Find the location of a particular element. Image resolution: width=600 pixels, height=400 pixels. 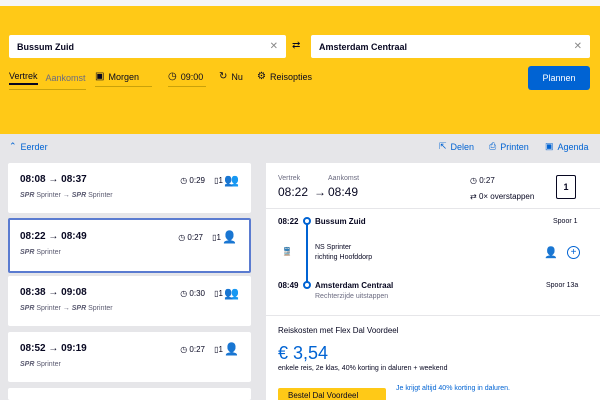

expand-plus-icon: + is located at coordinates (573, 252).